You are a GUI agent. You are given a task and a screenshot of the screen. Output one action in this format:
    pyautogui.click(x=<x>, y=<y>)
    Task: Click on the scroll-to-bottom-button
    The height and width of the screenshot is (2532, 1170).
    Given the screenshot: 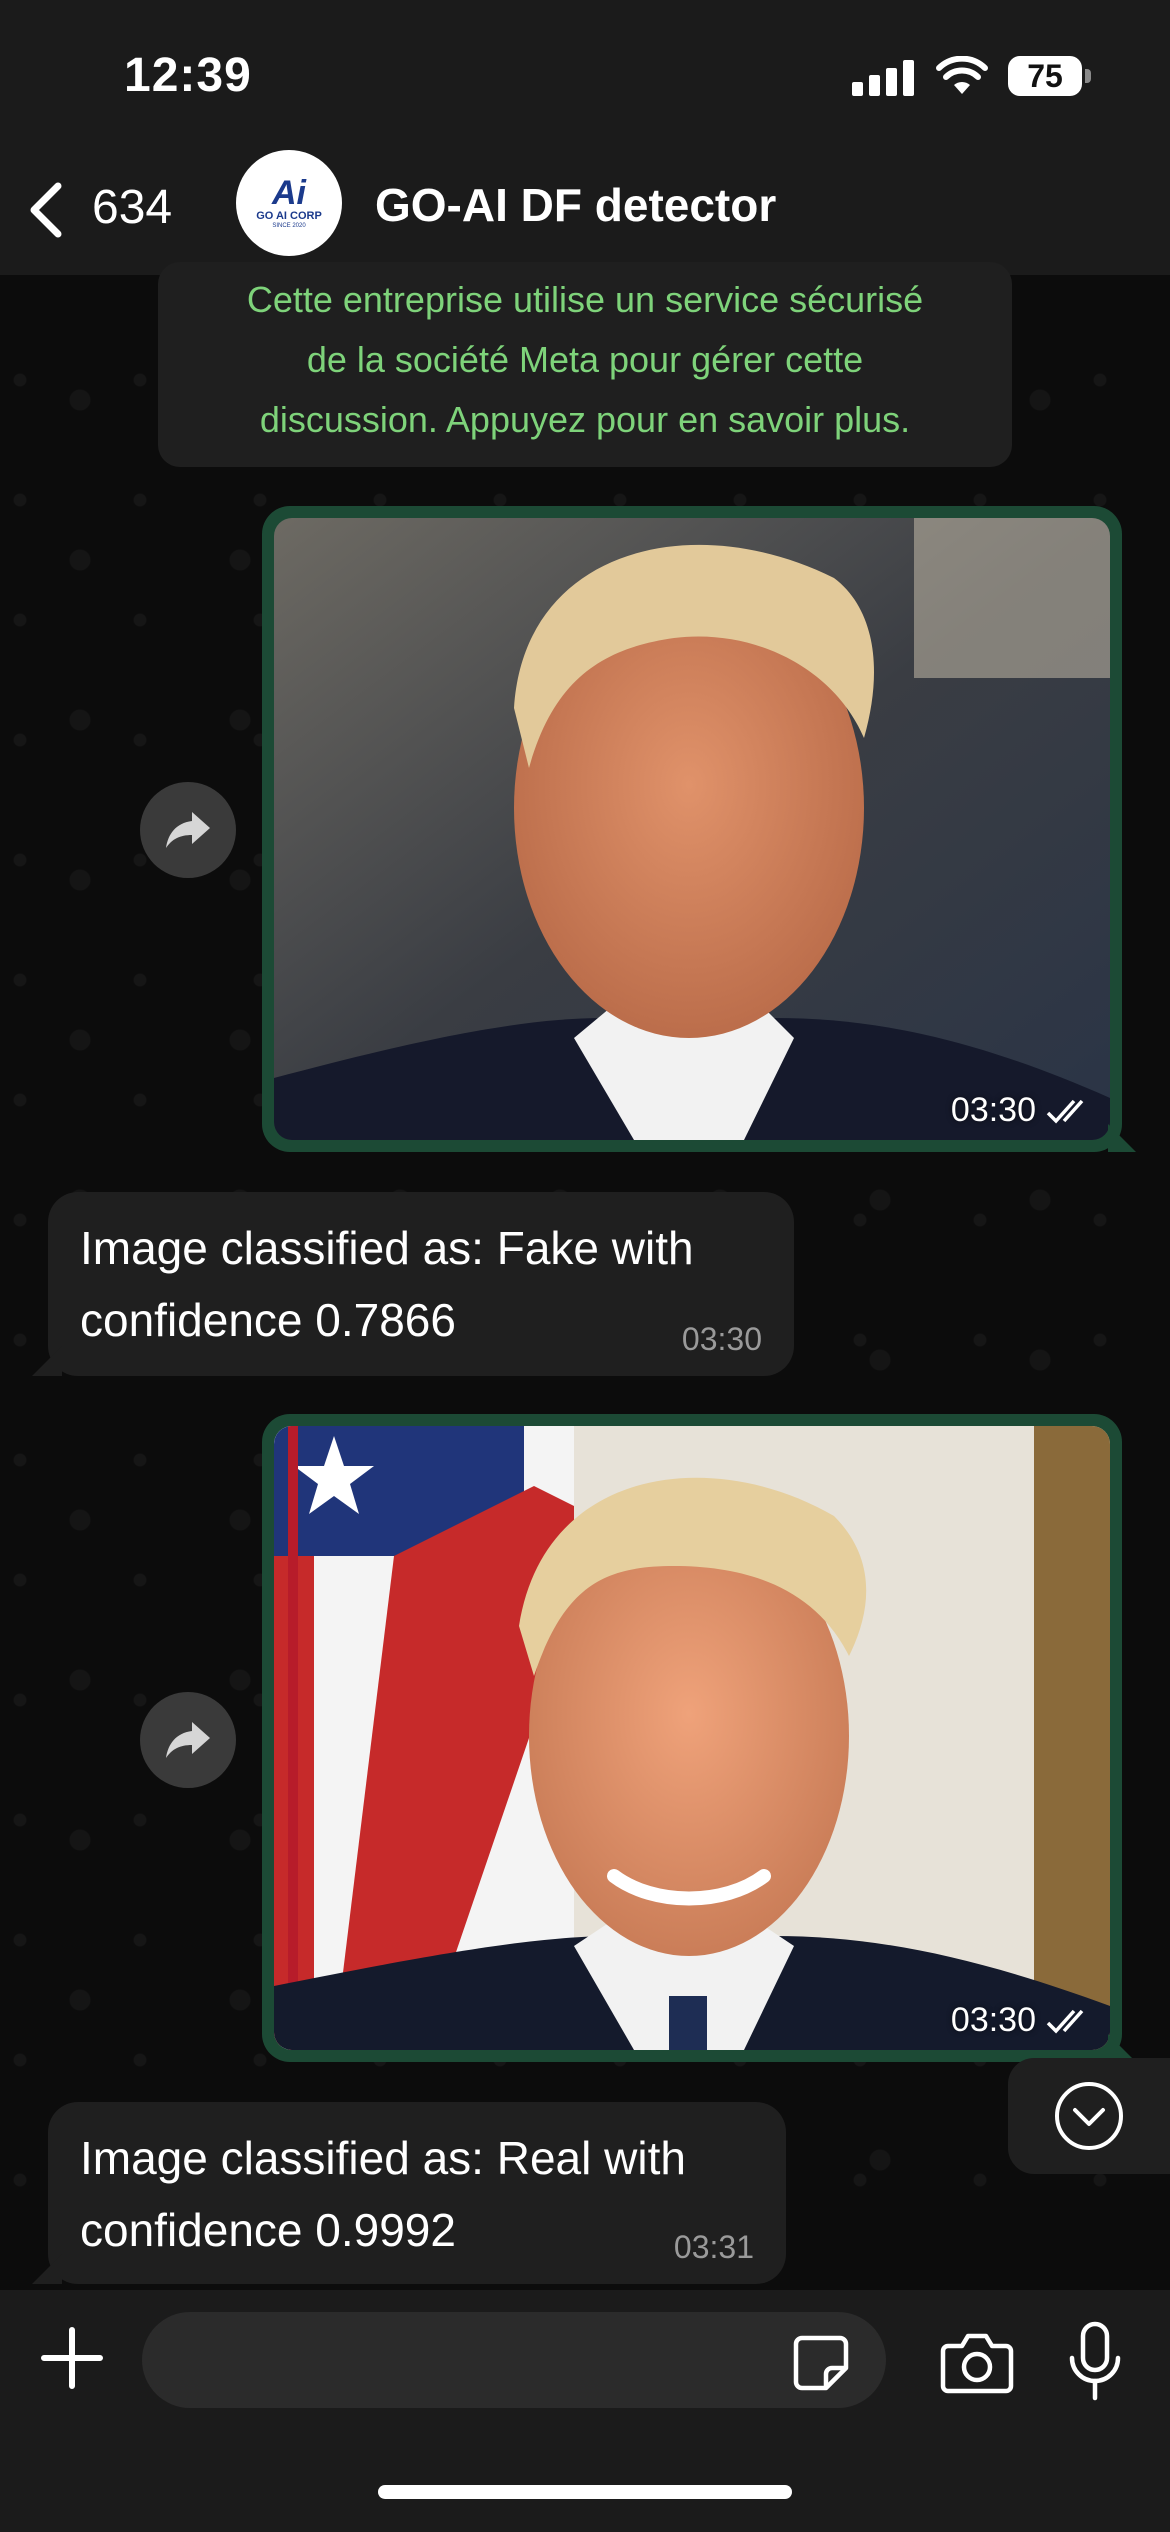 What is the action you would take?
    pyautogui.click(x=1089, y=2116)
    